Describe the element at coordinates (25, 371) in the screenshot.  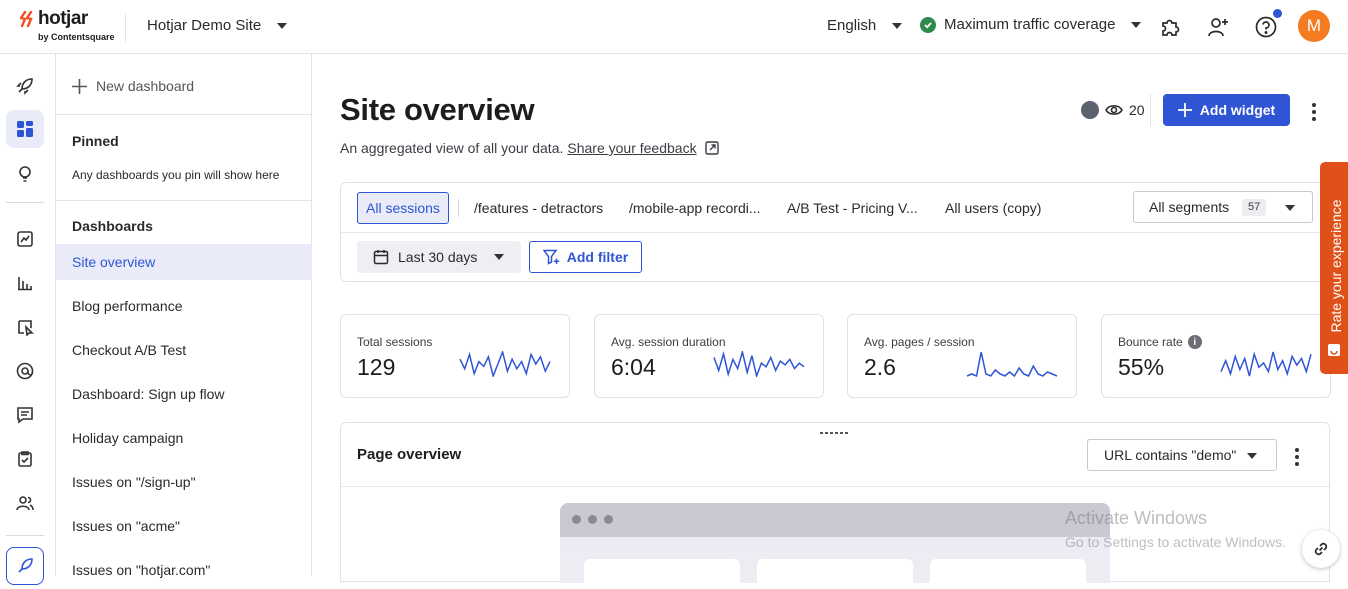
I see `surveys-at-icon` at that location.